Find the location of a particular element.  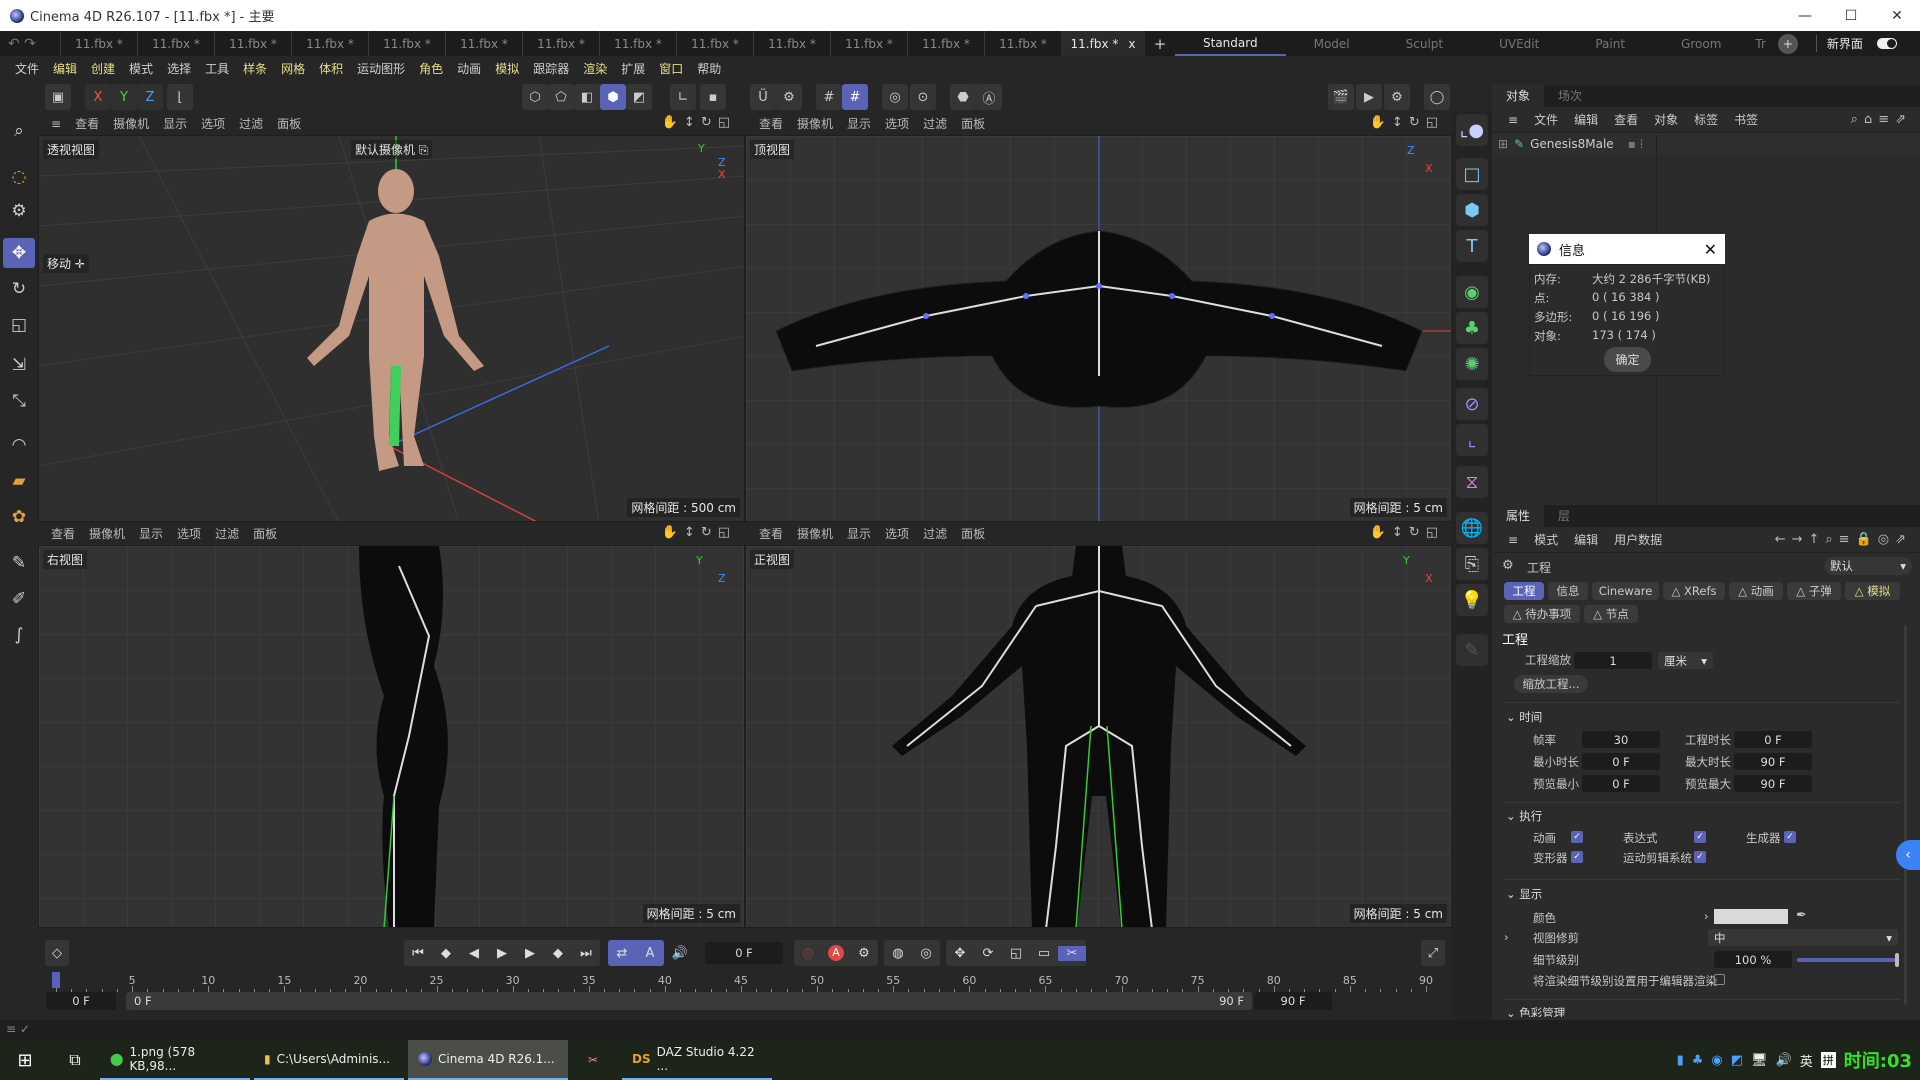

end-frame-field: 90 F is located at coordinates (1293, 1001).